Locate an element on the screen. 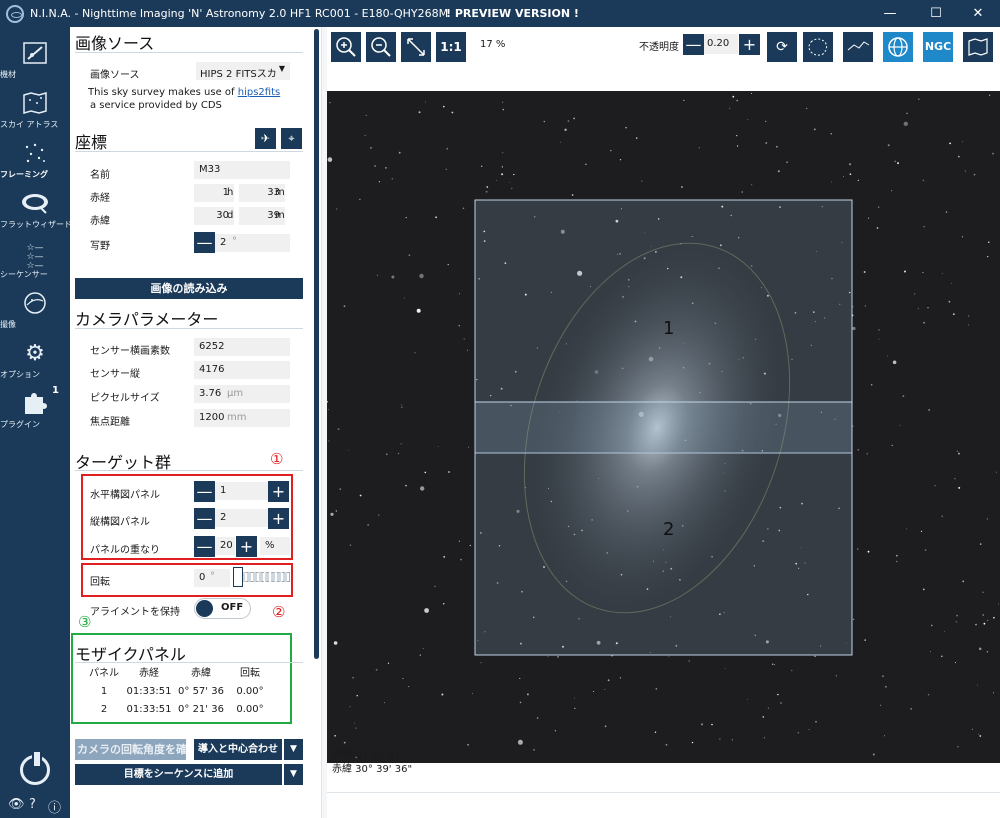 Image resolution: width=1000 pixels, height=818 pixels. opacity-increase-button: + is located at coordinates (749, 44).